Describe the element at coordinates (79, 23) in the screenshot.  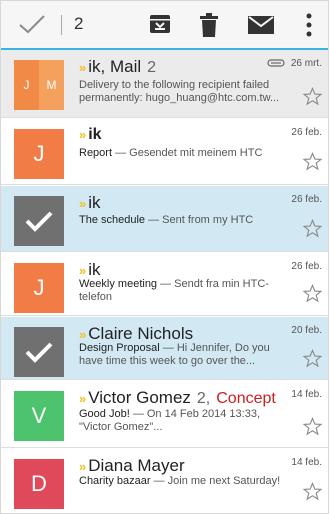
I see `selected-count: 2` at that location.